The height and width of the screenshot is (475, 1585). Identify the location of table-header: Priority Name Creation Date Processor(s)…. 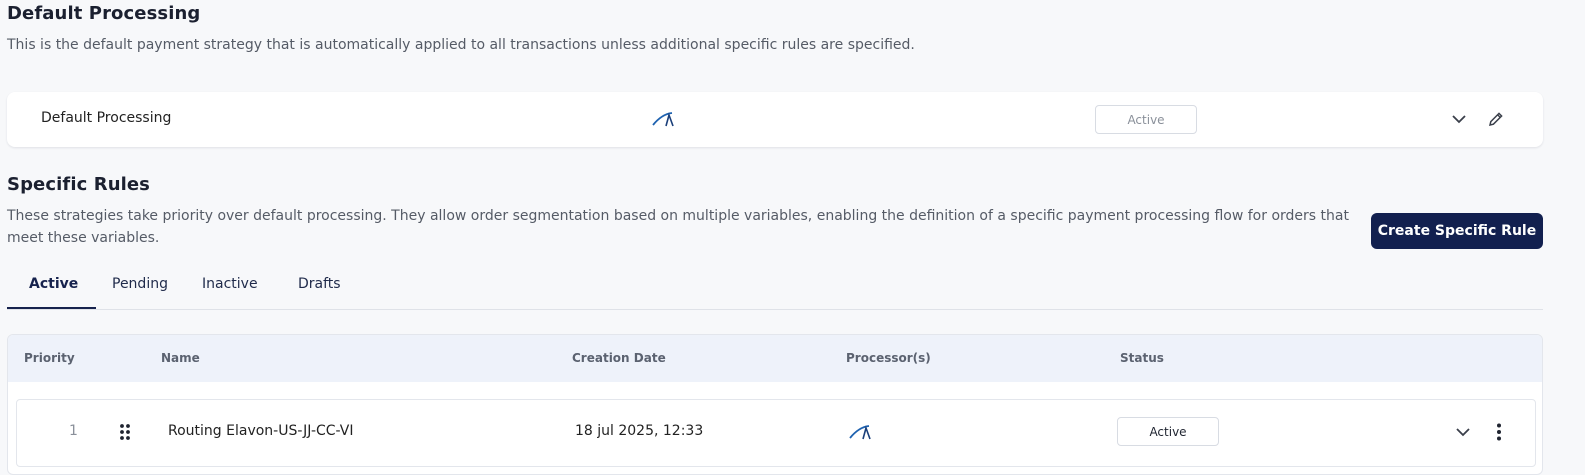
(775, 358).